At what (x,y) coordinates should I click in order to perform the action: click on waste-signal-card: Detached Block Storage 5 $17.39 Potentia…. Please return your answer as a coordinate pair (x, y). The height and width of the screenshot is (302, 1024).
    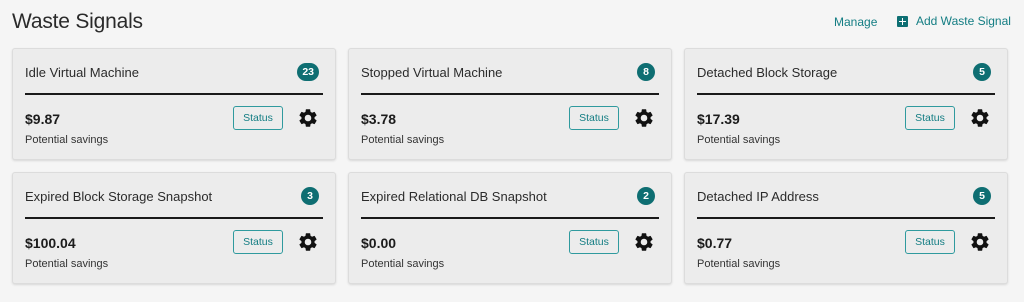
    Looking at the image, I should click on (846, 104).